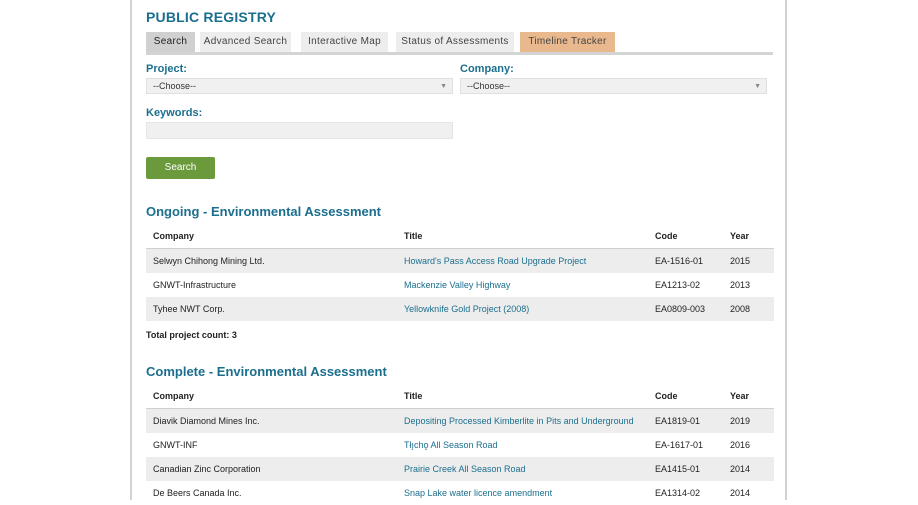 The width and height of the screenshot is (918, 505). Describe the element at coordinates (166, 69) in the screenshot. I see `project-label: Project:` at that location.